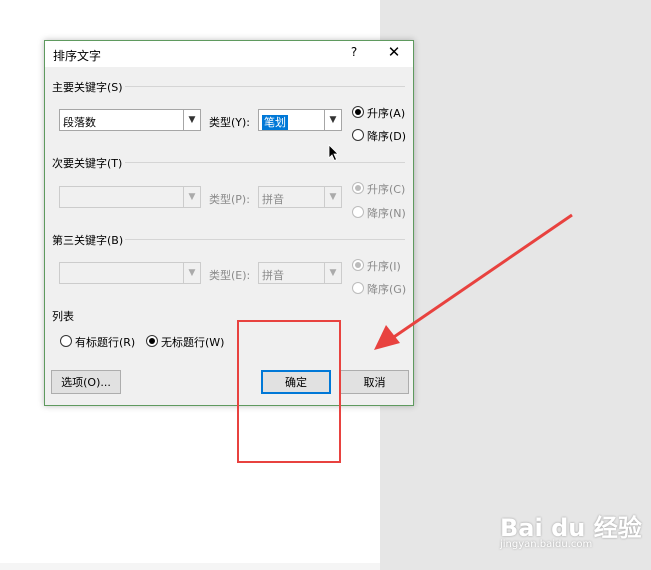 The height and width of the screenshot is (570, 651). What do you see at coordinates (230, 122) in the screenshot?
I see `primary-type-label: 类型(Y):` at bounding box center [230, 122].